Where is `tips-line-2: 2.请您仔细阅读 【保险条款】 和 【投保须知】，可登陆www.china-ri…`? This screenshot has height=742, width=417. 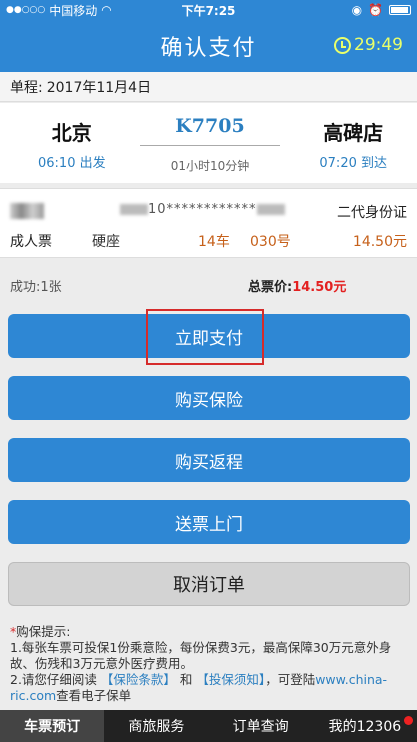
tips-line-2: 2.请您仔细阅读 【保险条款】 和 【投保须知】，可登陆www.china-ri… is located at coordinates (208, 688).